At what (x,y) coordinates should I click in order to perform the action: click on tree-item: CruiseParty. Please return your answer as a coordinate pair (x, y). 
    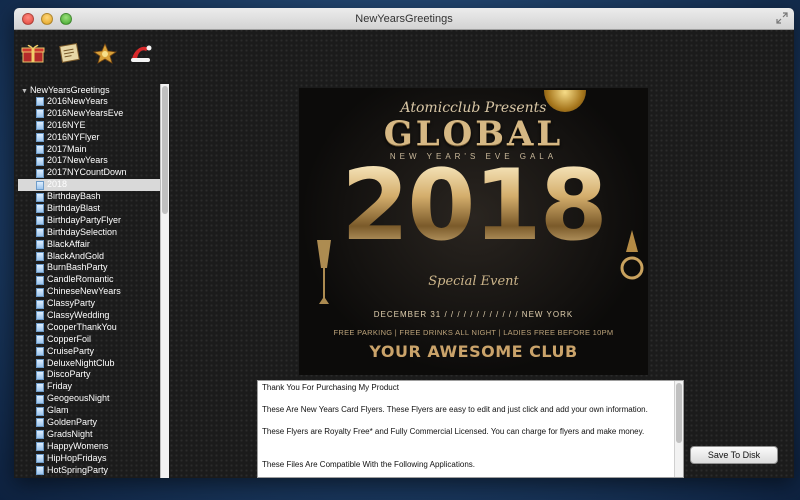
    Looking at the image, I should click on (89, 352).